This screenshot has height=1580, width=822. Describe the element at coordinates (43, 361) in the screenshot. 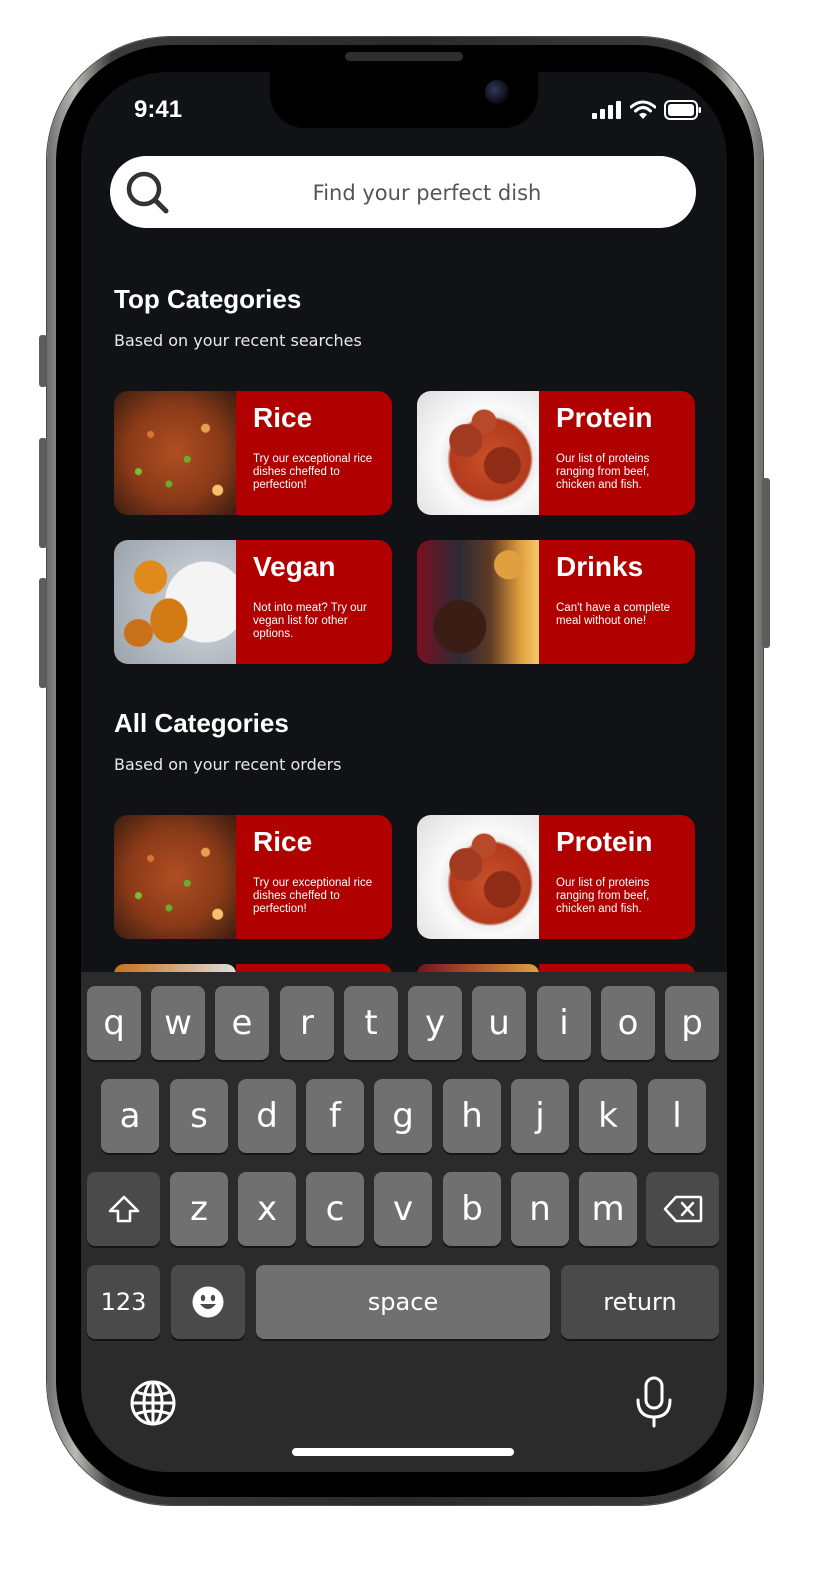

I see `action-button` at that location.